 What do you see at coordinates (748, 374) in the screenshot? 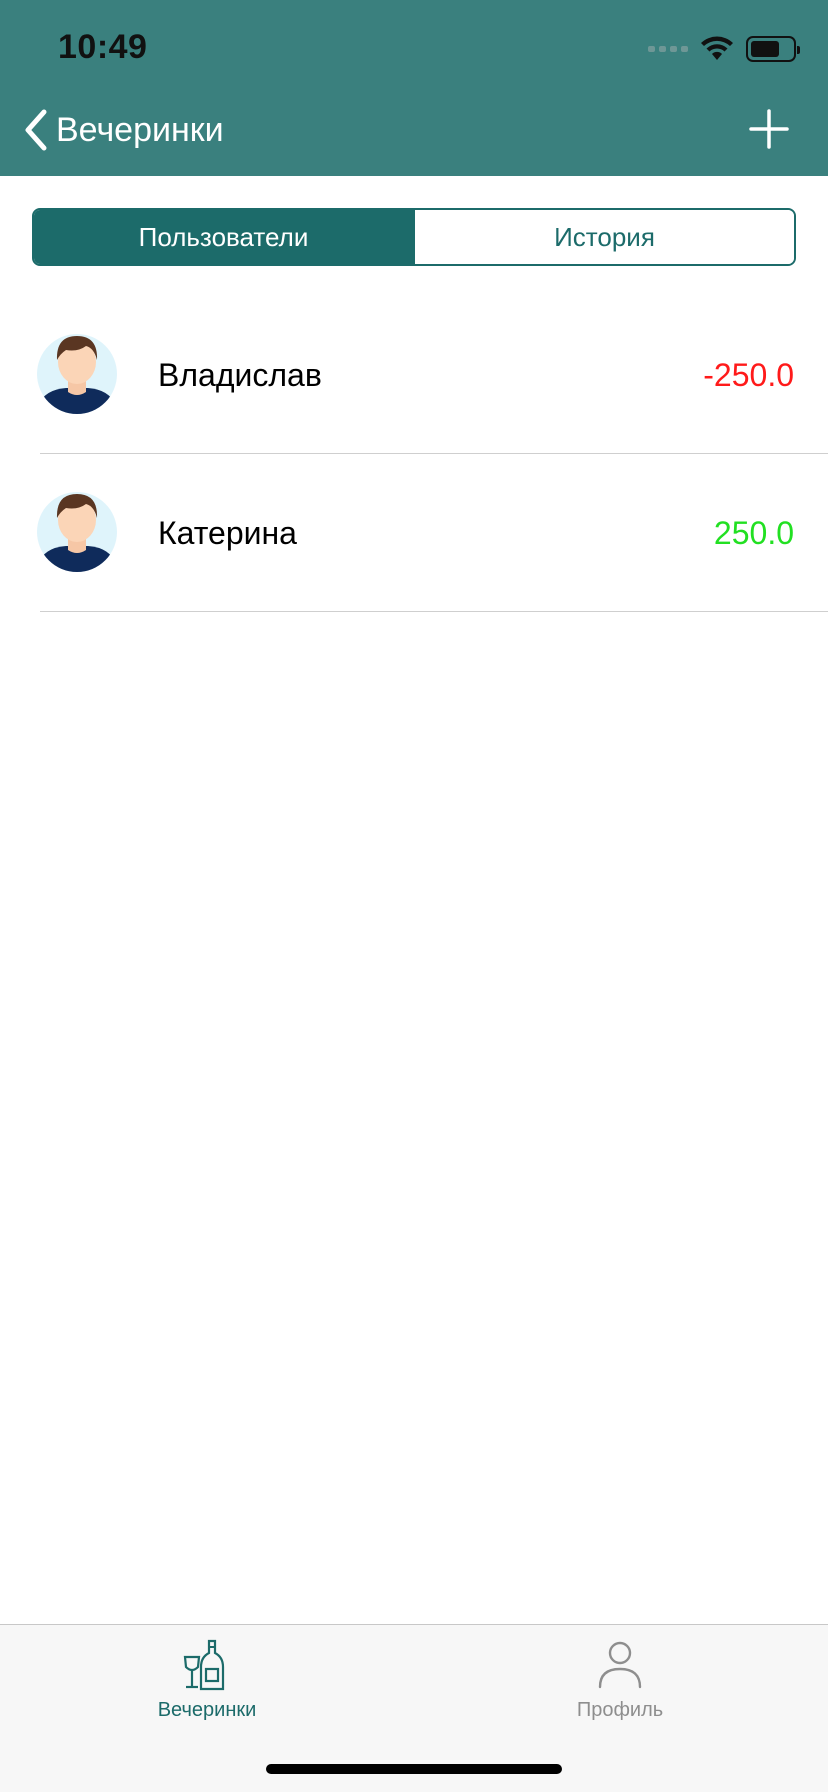
I see `user-balance: -250.0` at bounding box center [748, 374].